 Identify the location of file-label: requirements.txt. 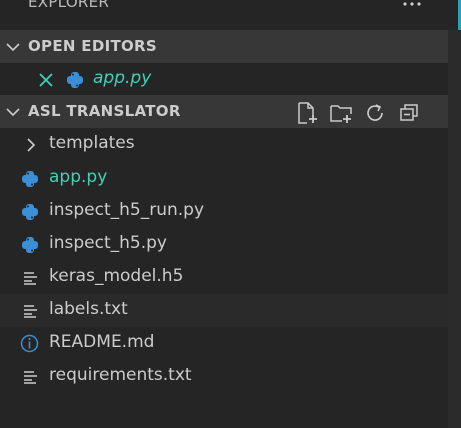
(120, 375).